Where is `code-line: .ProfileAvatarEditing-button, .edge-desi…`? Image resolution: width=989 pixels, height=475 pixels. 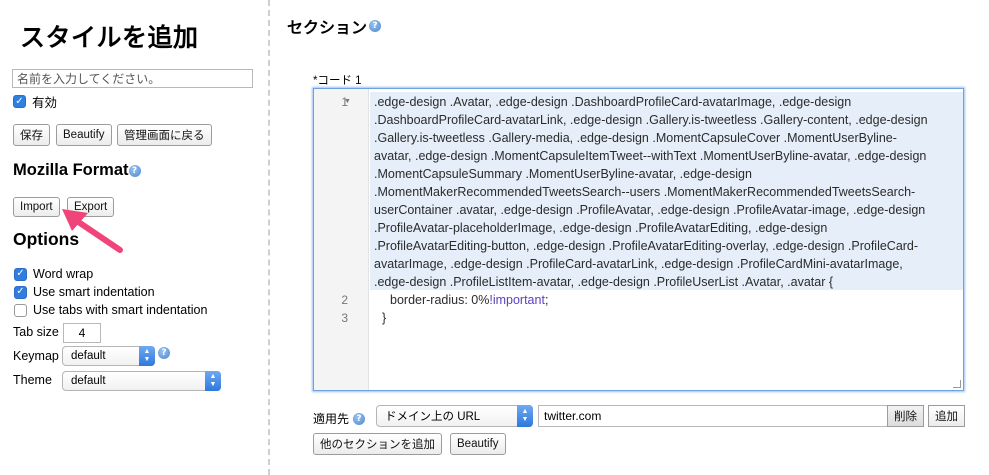
code-line: .ProfileAvatarEditing-button, .edge-desi… is located at coordinates (646, 246).